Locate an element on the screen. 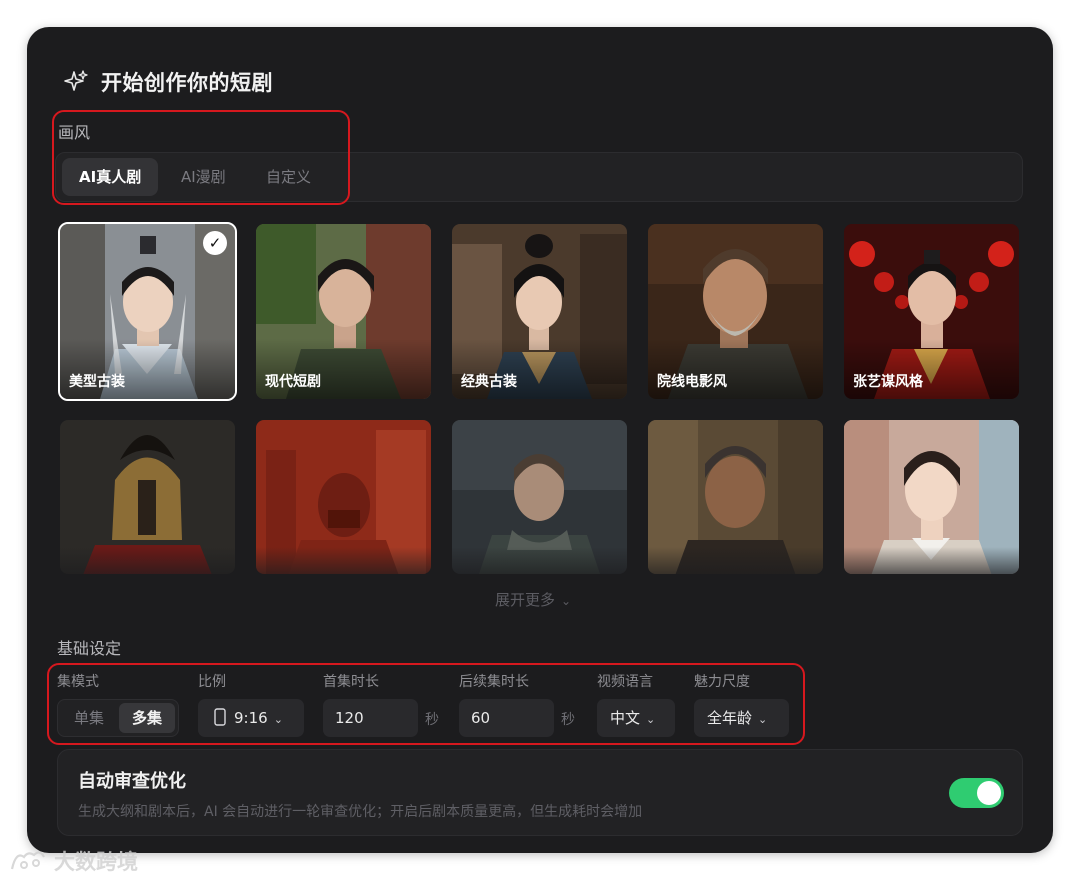 The height and width of the screenshot is (880, 1080). language-select: 中文 ⌄ is located at coordinates (636, 718).